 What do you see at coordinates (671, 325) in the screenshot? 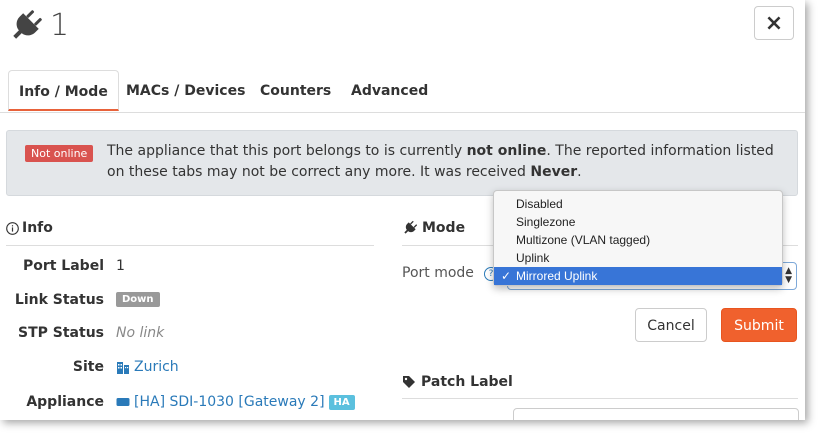
I see `cancel-button: Cancel` at bounding box center [671, 325].